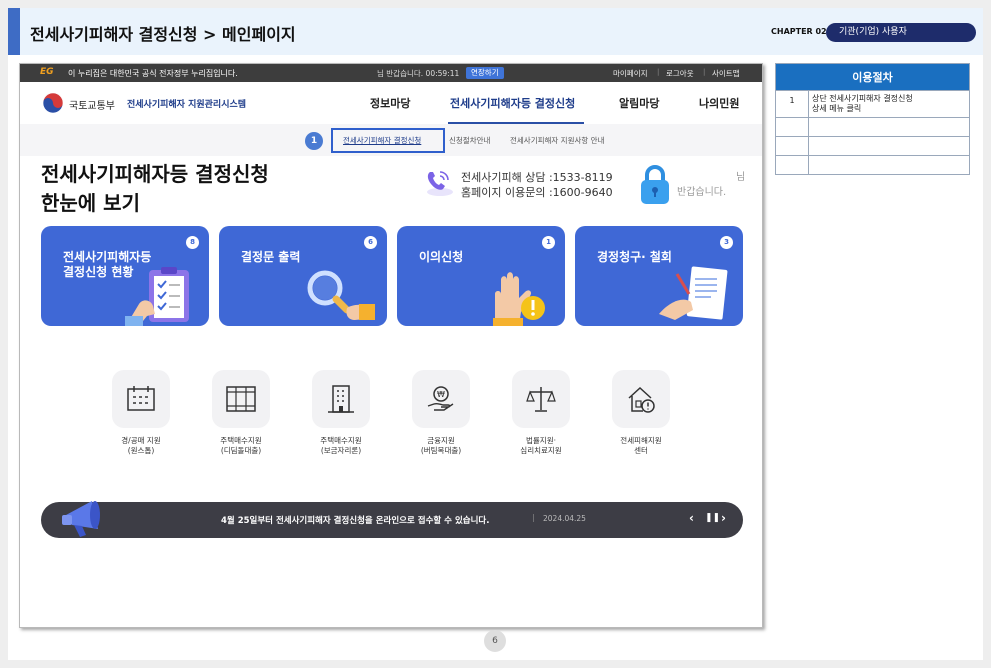  I want to click on page-number: 6, so click(495, 641).